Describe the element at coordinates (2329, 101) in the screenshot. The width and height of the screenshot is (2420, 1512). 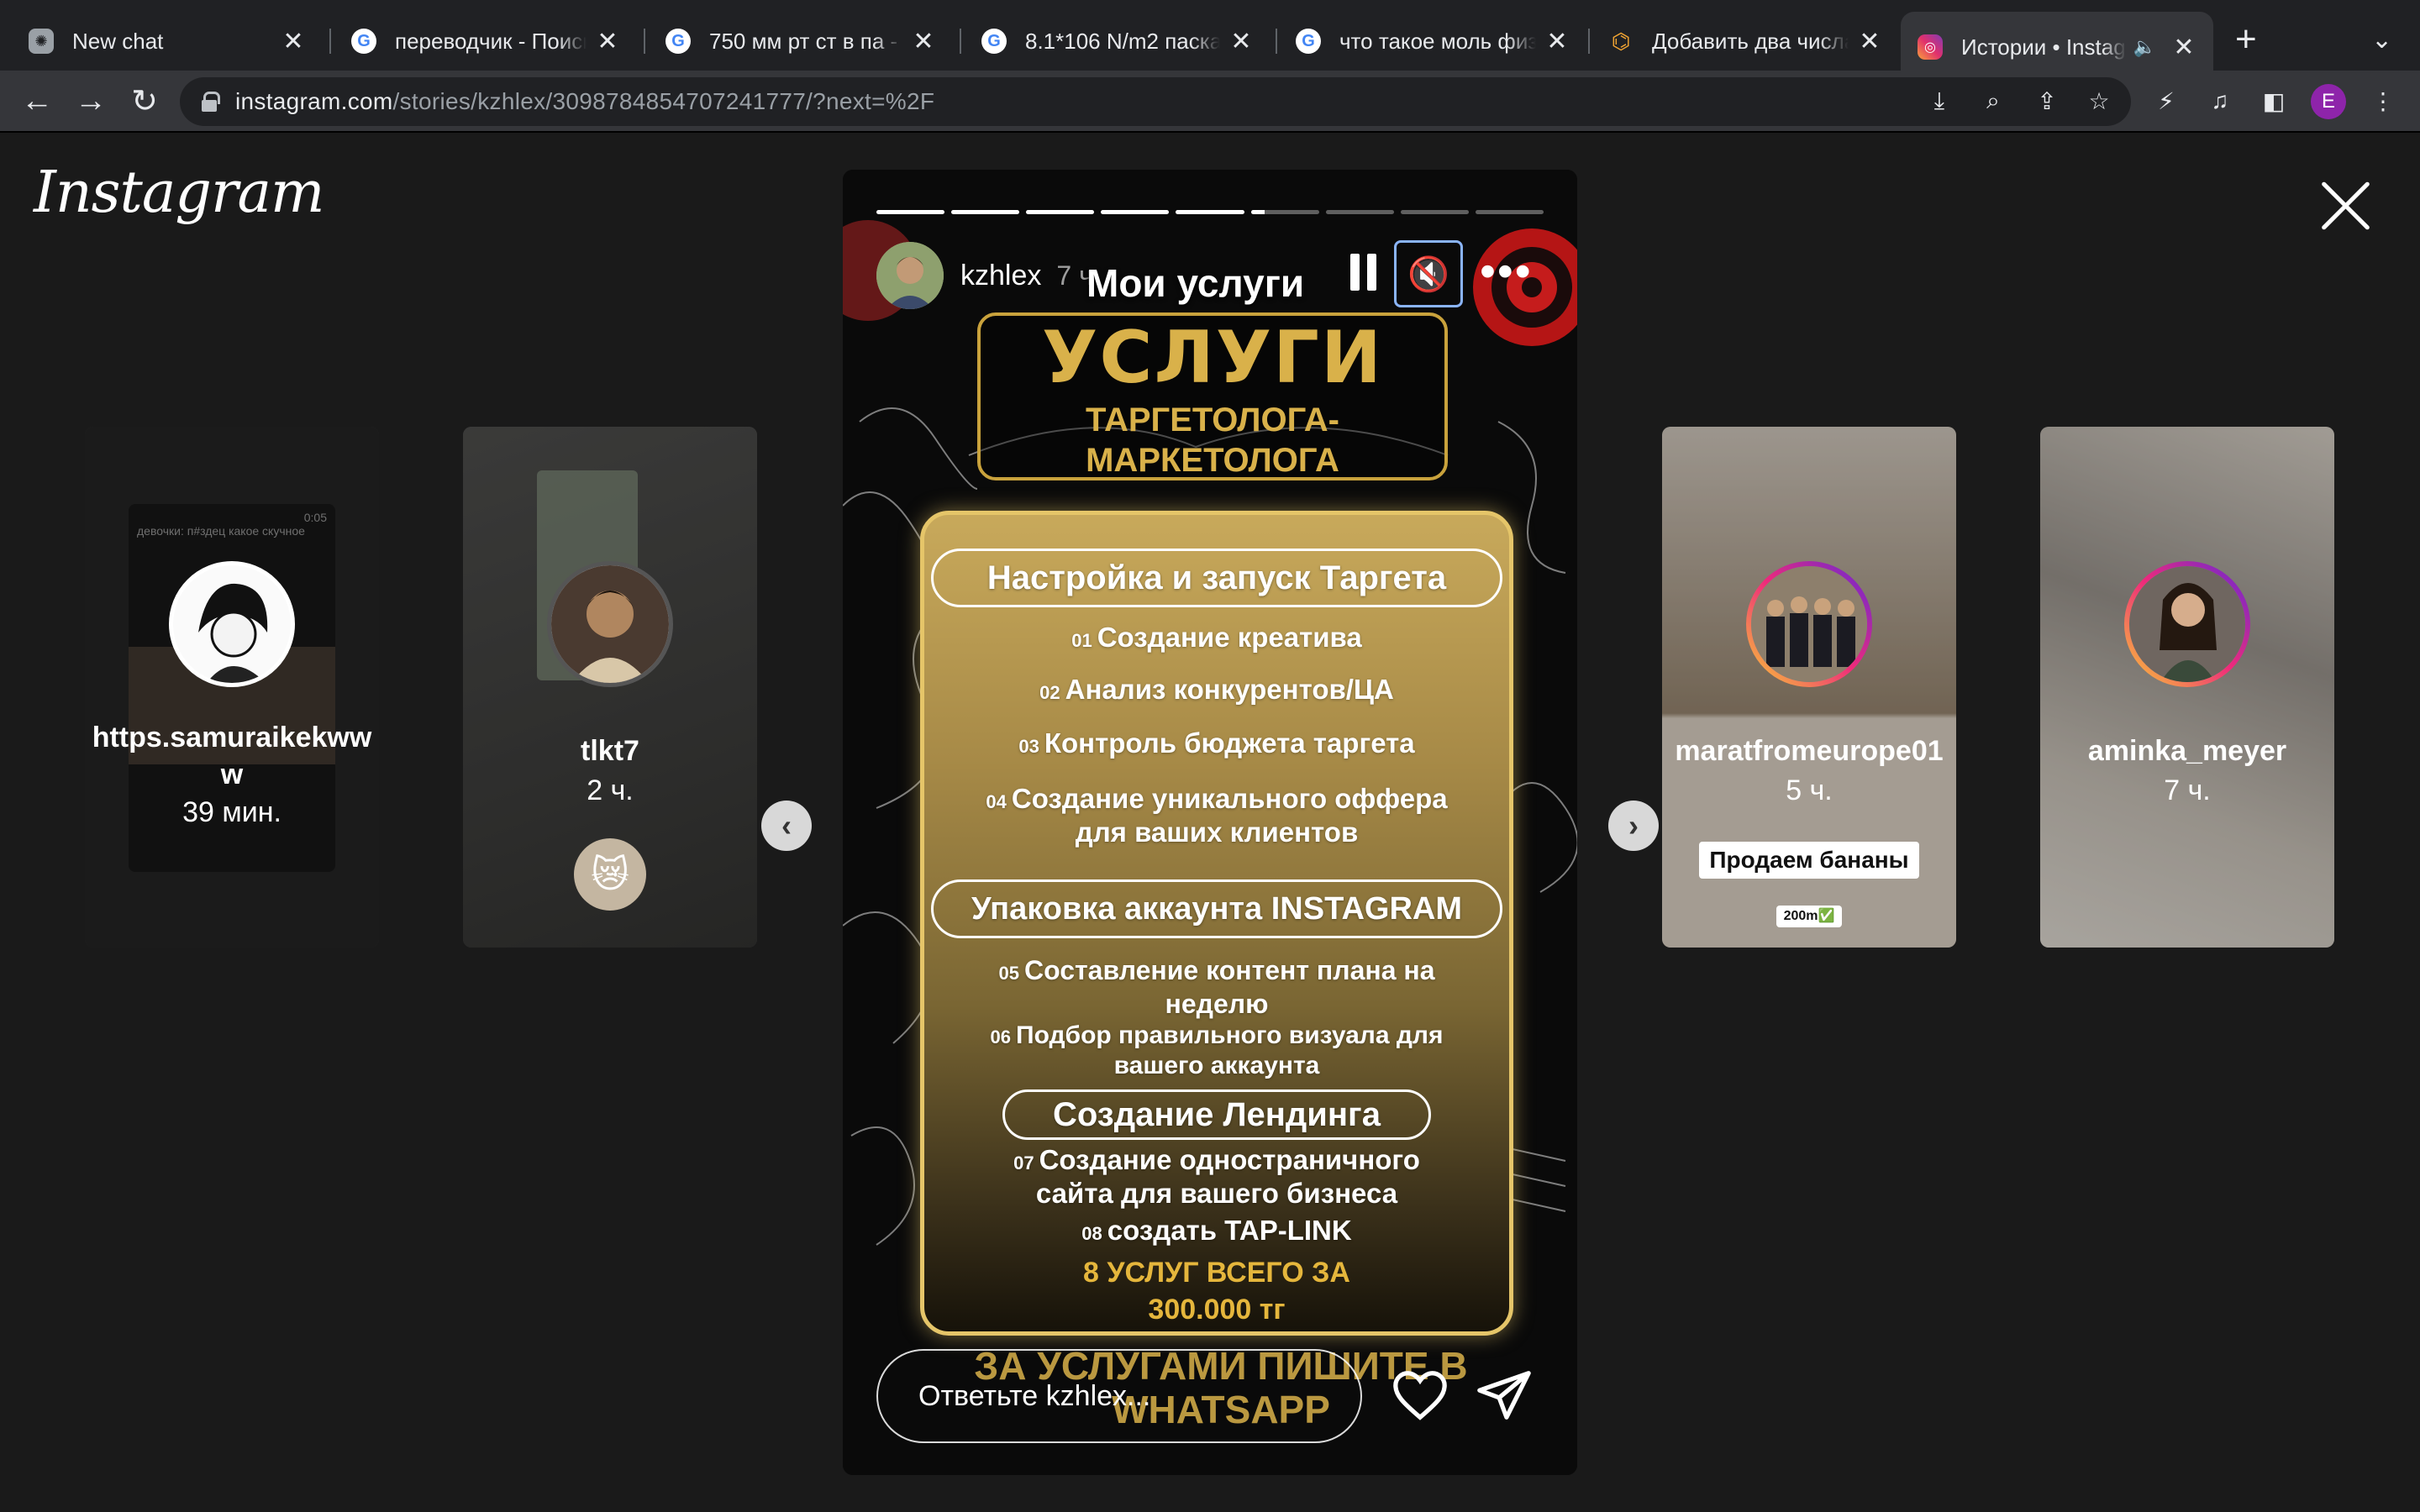
I see `profile-avatar: E` at that location.